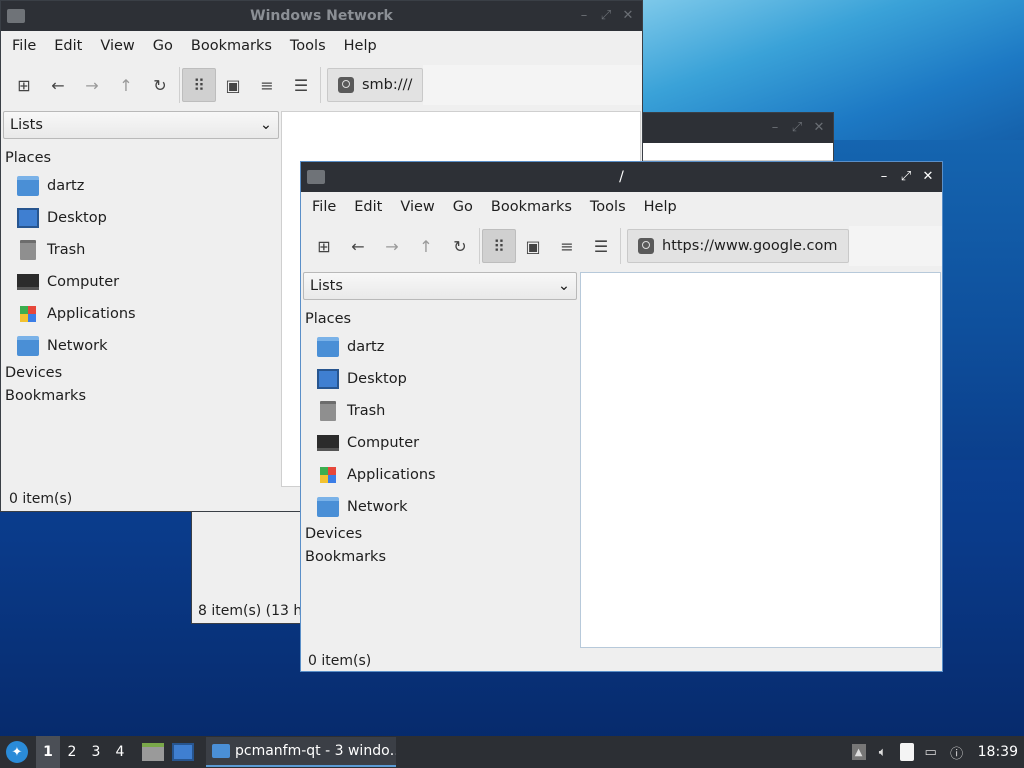 This screenshot has height=768, width=1024. I want to click on status-bar: 0 item(s), so click(340, 661).